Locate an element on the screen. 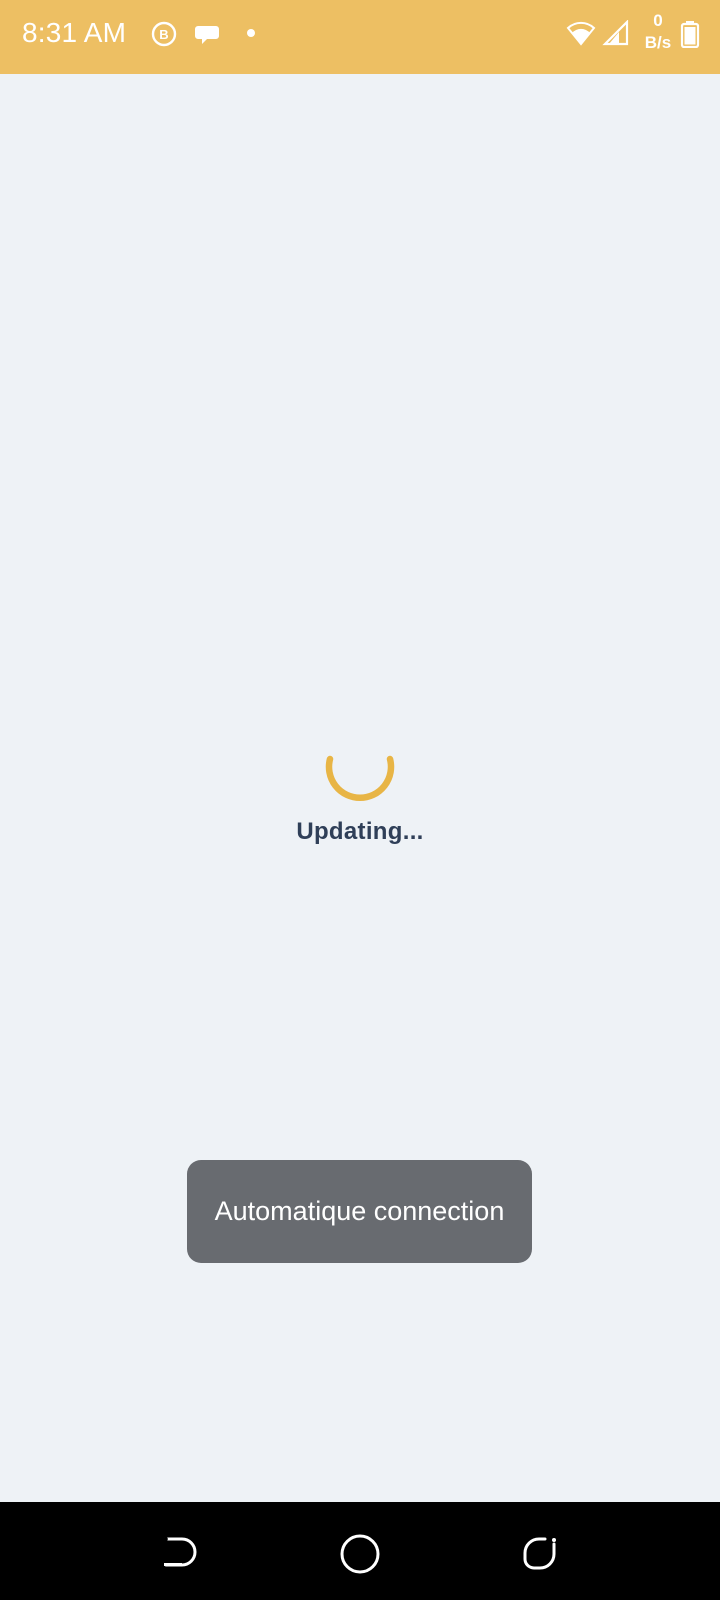 This screenshot has height=1600, width=720. navigation-bar is located at coordinates (360, 1551).